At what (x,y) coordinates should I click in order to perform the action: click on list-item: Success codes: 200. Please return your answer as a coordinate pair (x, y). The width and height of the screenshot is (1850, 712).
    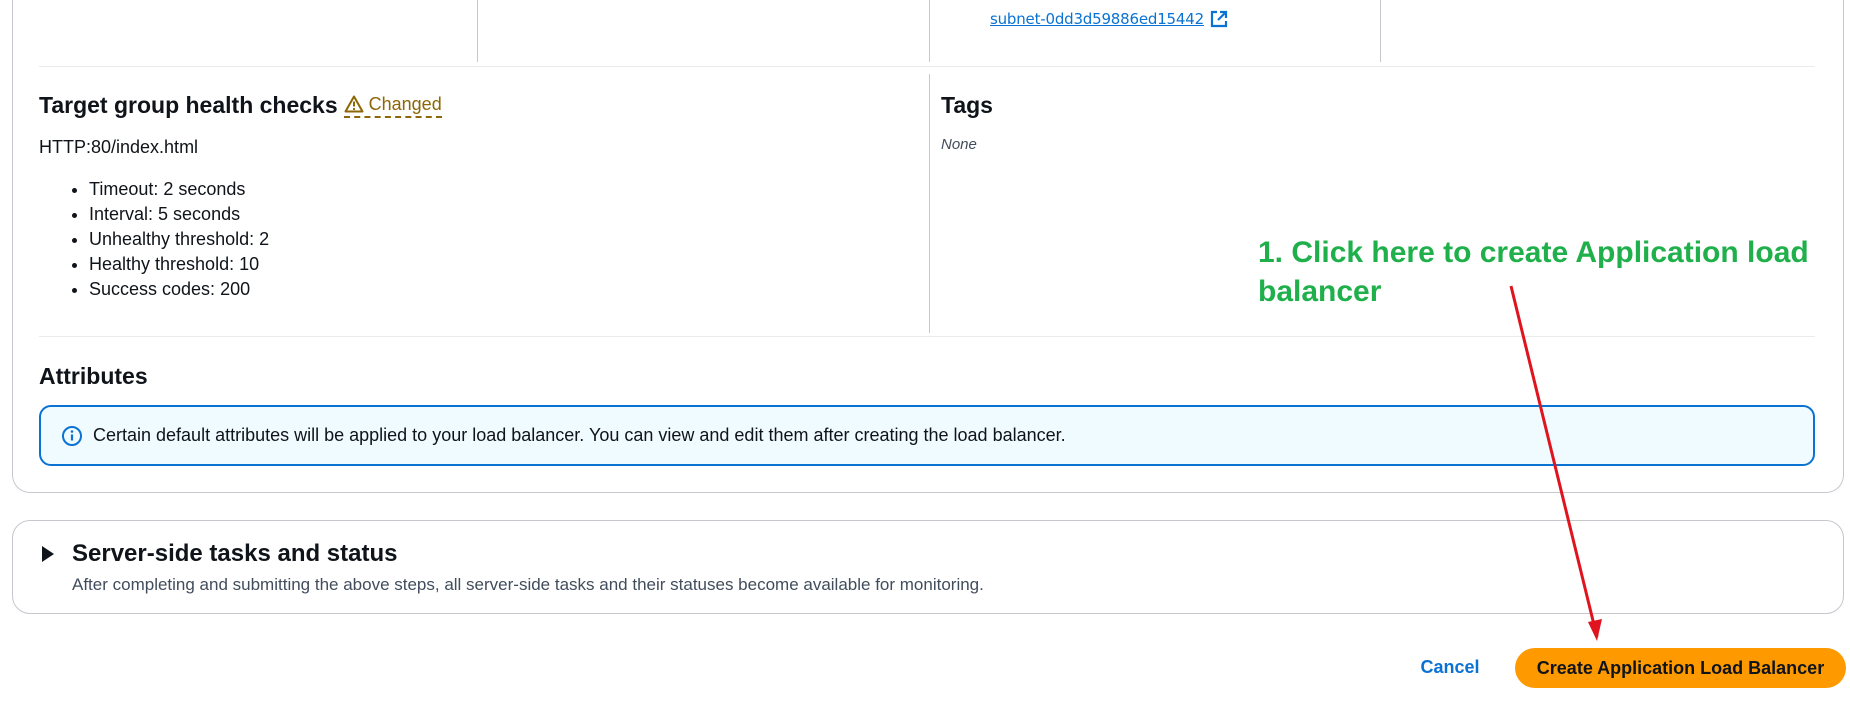
    Looking at the image, I should click on (179, 289).